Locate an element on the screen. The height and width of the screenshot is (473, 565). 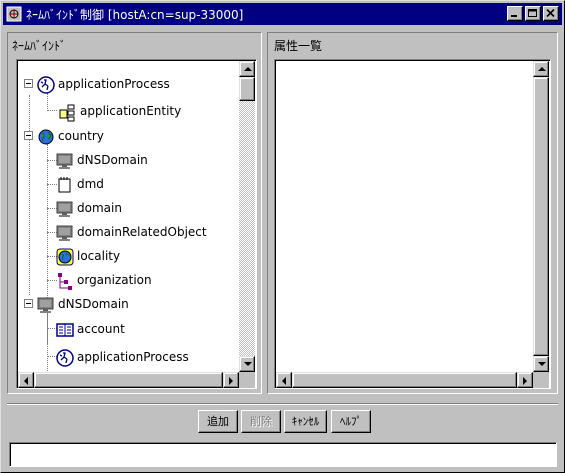
tree-item: country is located at coordinates (70, 136).